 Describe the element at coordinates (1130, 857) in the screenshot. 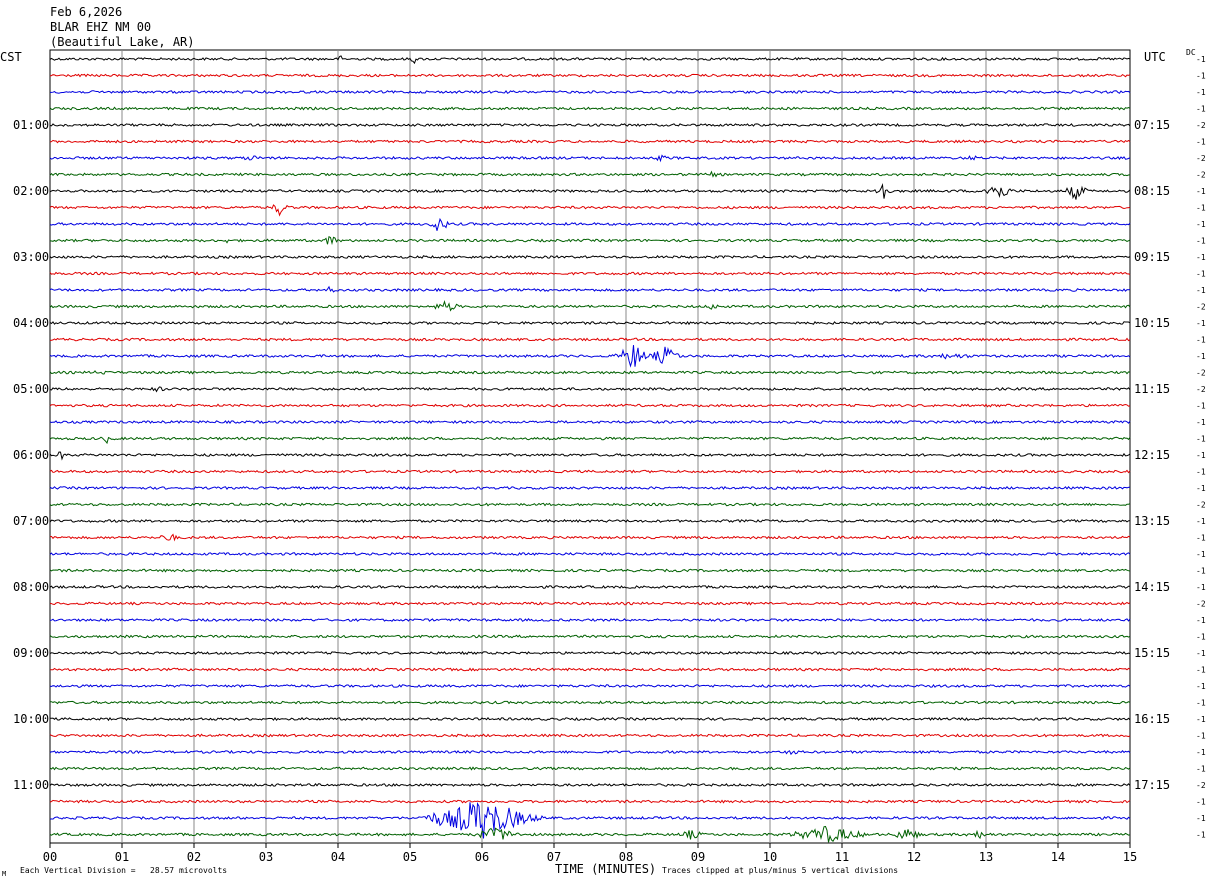

I see `x-tick-label: 15` at that location.